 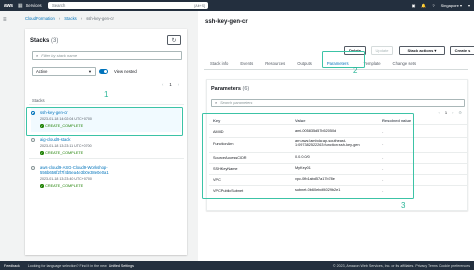 What do you see at coordinates (451, 5) in the screenshot?
I see `region-selector: Singapore ▾` at bounding box center [451, 5].